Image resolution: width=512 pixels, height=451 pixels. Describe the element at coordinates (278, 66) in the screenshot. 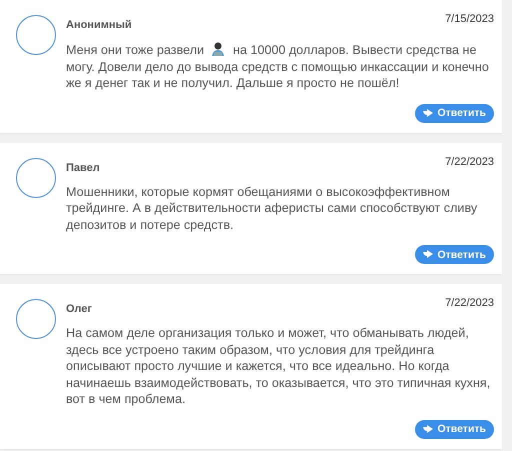

I see `comment-text: Меня они тоже развели на 10000 долларов. Вывести средства не могу. Довели дело до вывода средств с помощью инкассации и конечно же я денег так и не получил. Дальше я просто не пошёл!` at that location.